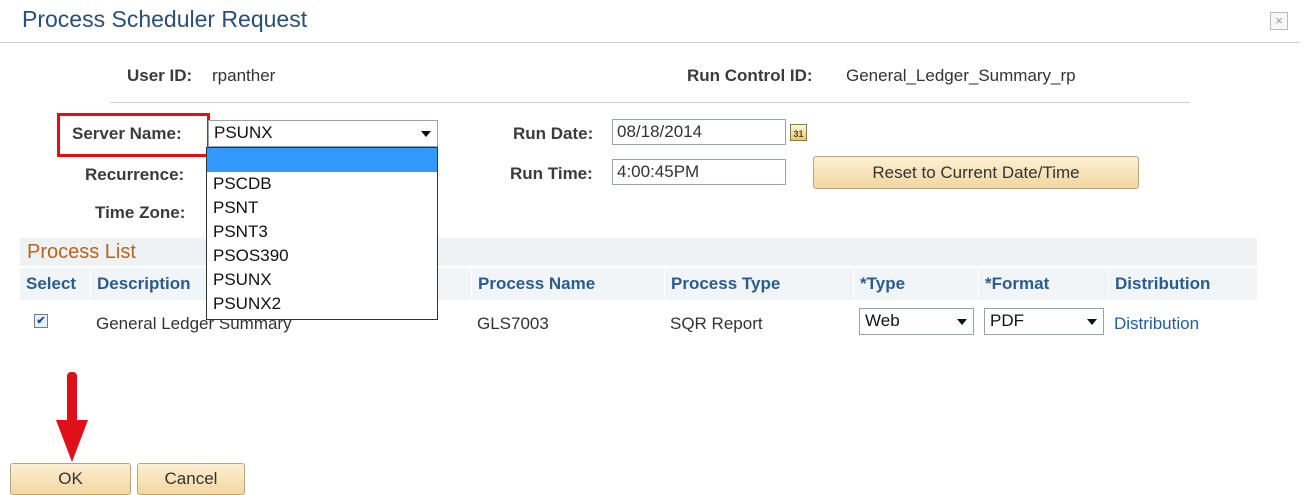 This screenshot has height=495, width=1307. Describe the element at coordinates (322, 160) in the screenshot. I see `server-option-blank` at that location.